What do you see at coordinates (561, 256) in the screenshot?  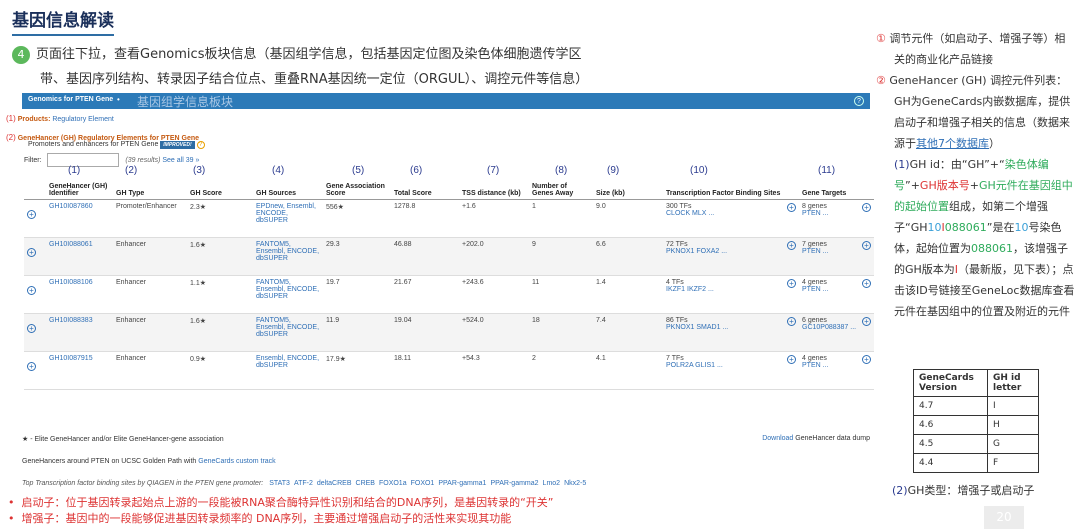 I see `genes-away: 9` at bounding box center [561, 256].